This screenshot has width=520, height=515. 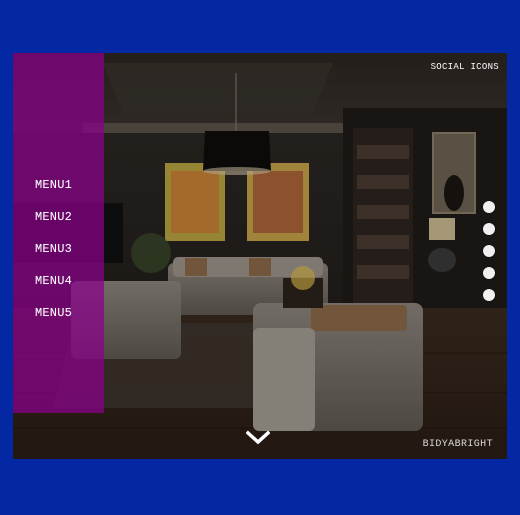 What do you see at coordinates (53, 249) in the screenshot?
I see `menu-item-3: MENU3` at bounding box center [53, 249].